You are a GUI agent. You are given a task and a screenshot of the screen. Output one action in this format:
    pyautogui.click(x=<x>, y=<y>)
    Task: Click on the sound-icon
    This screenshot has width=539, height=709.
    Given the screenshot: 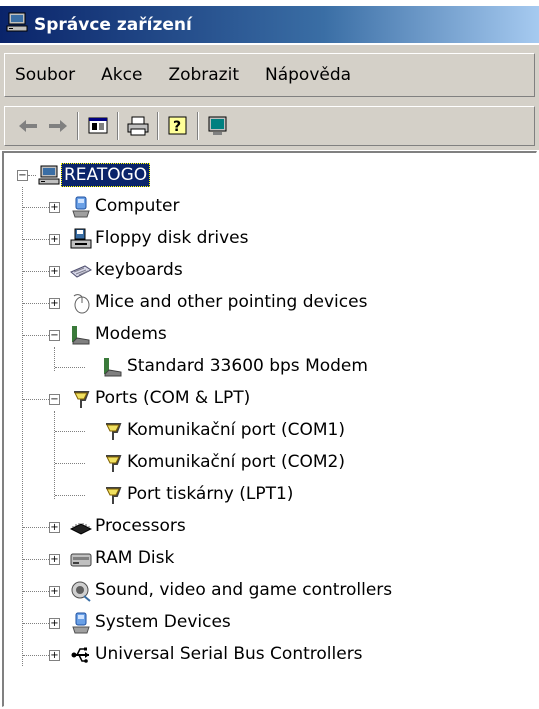 What is the action you would take?
    pyautogui.click(x=81, y=591)
    